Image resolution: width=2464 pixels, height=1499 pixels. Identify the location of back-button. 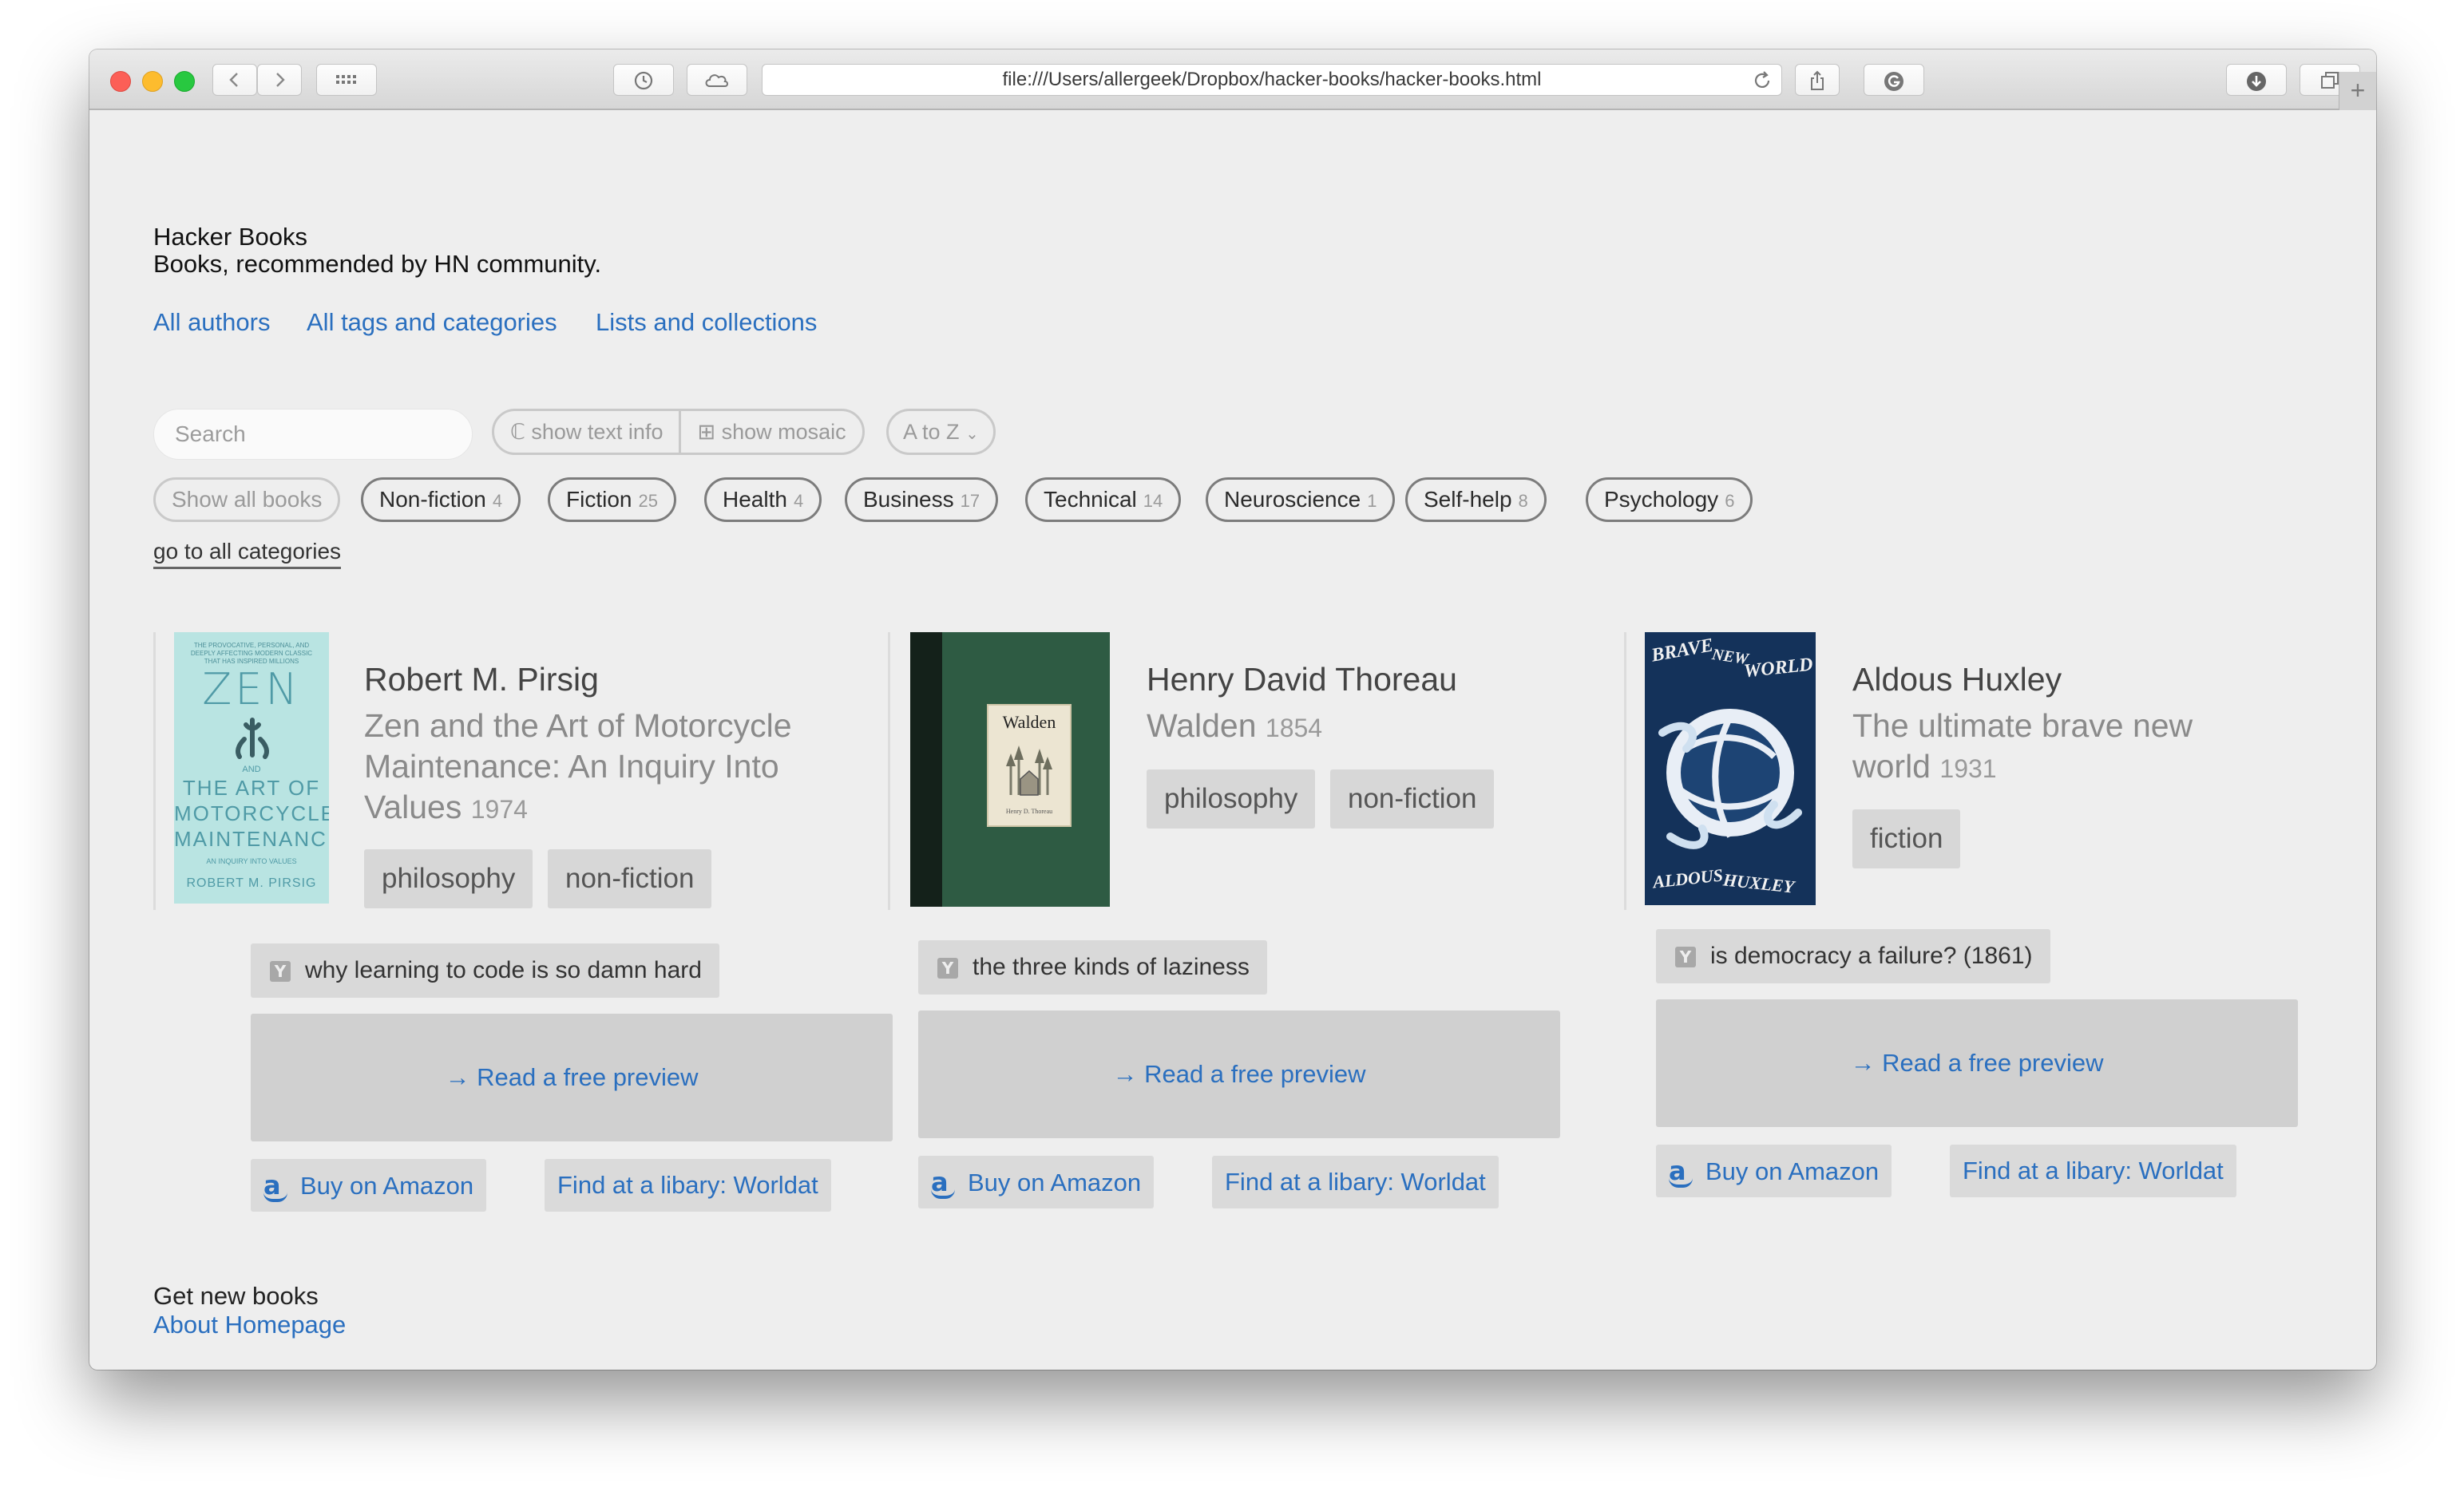
(234, 80).